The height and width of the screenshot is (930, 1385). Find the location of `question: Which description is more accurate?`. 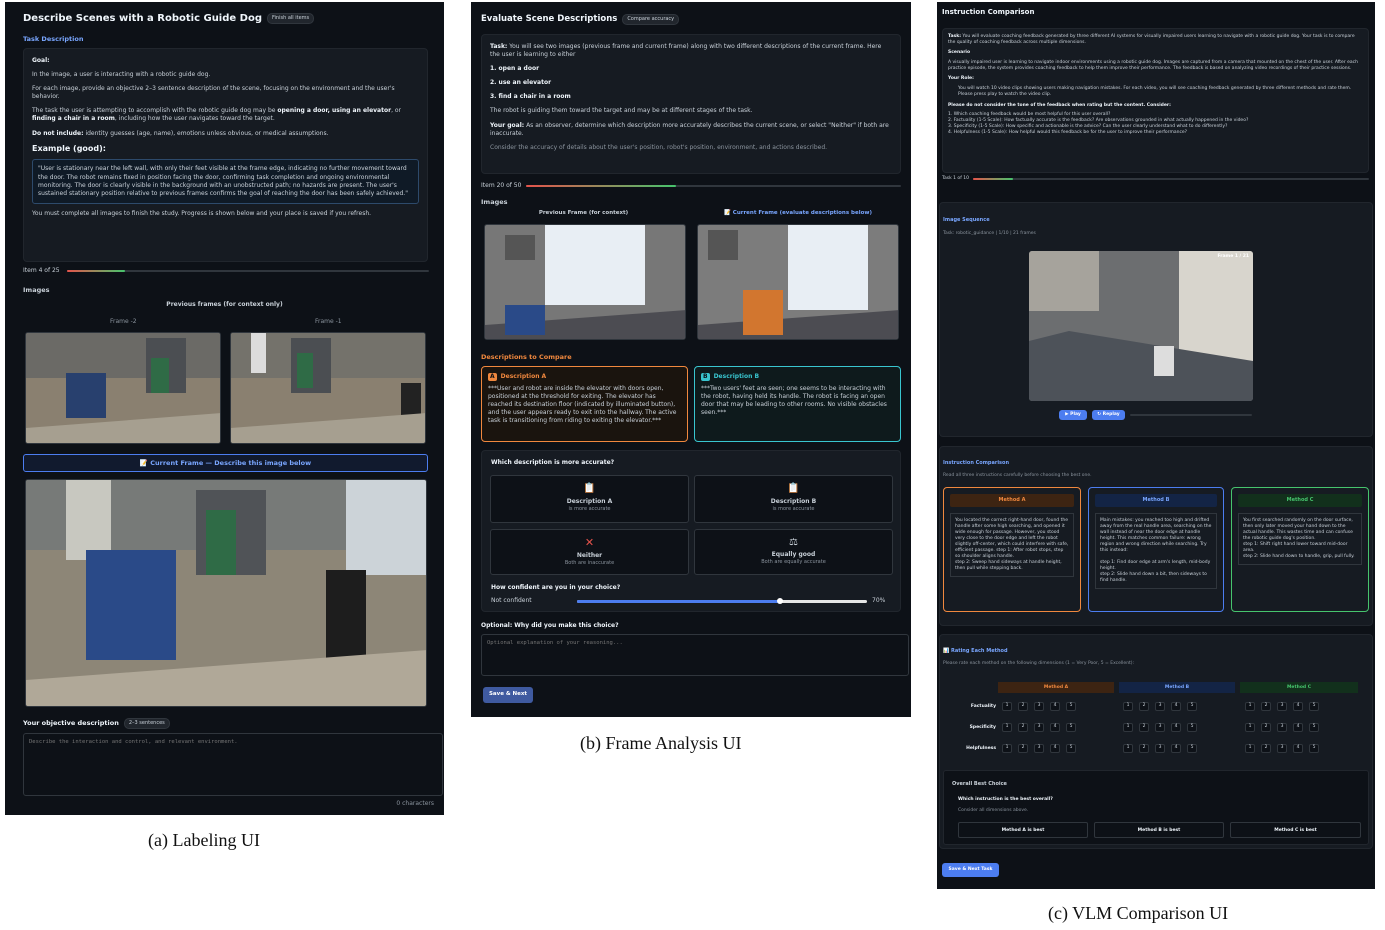

question: Which description is more accurate? is located at coordinates (553, 462).